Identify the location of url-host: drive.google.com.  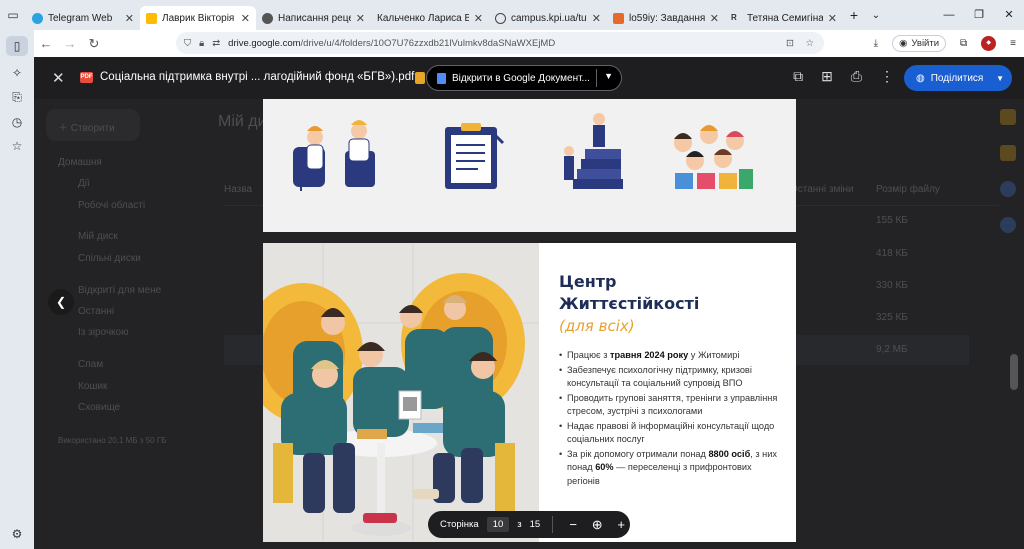
(264, 43).